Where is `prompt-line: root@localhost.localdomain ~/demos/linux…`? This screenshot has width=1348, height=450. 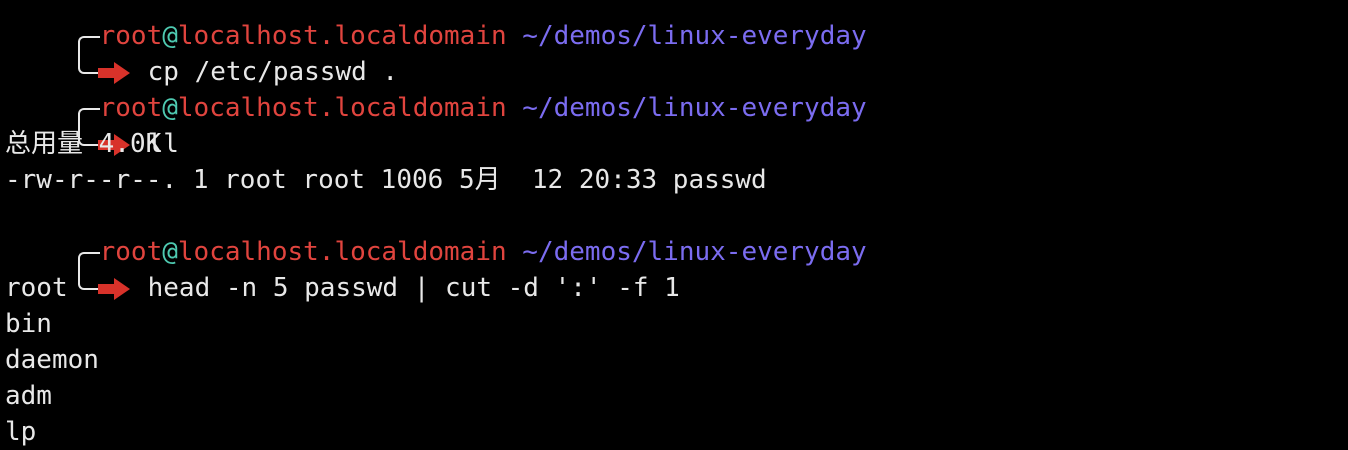
prompt-line: root@localhost.localdomain ~/demos/linux… is located at coordinates (674, 27).